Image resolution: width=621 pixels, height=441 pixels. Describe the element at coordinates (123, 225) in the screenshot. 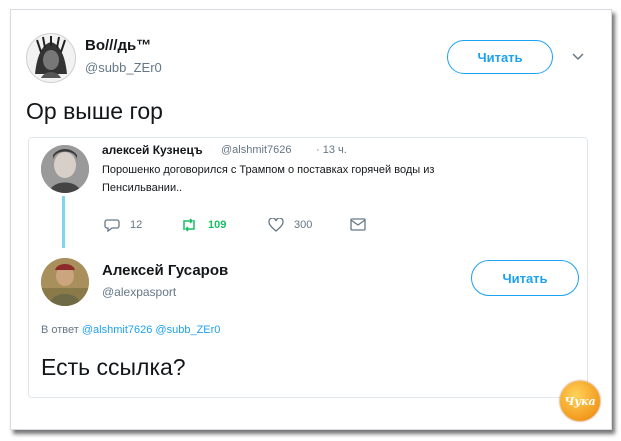

I see `reply-action: 12` at that location.